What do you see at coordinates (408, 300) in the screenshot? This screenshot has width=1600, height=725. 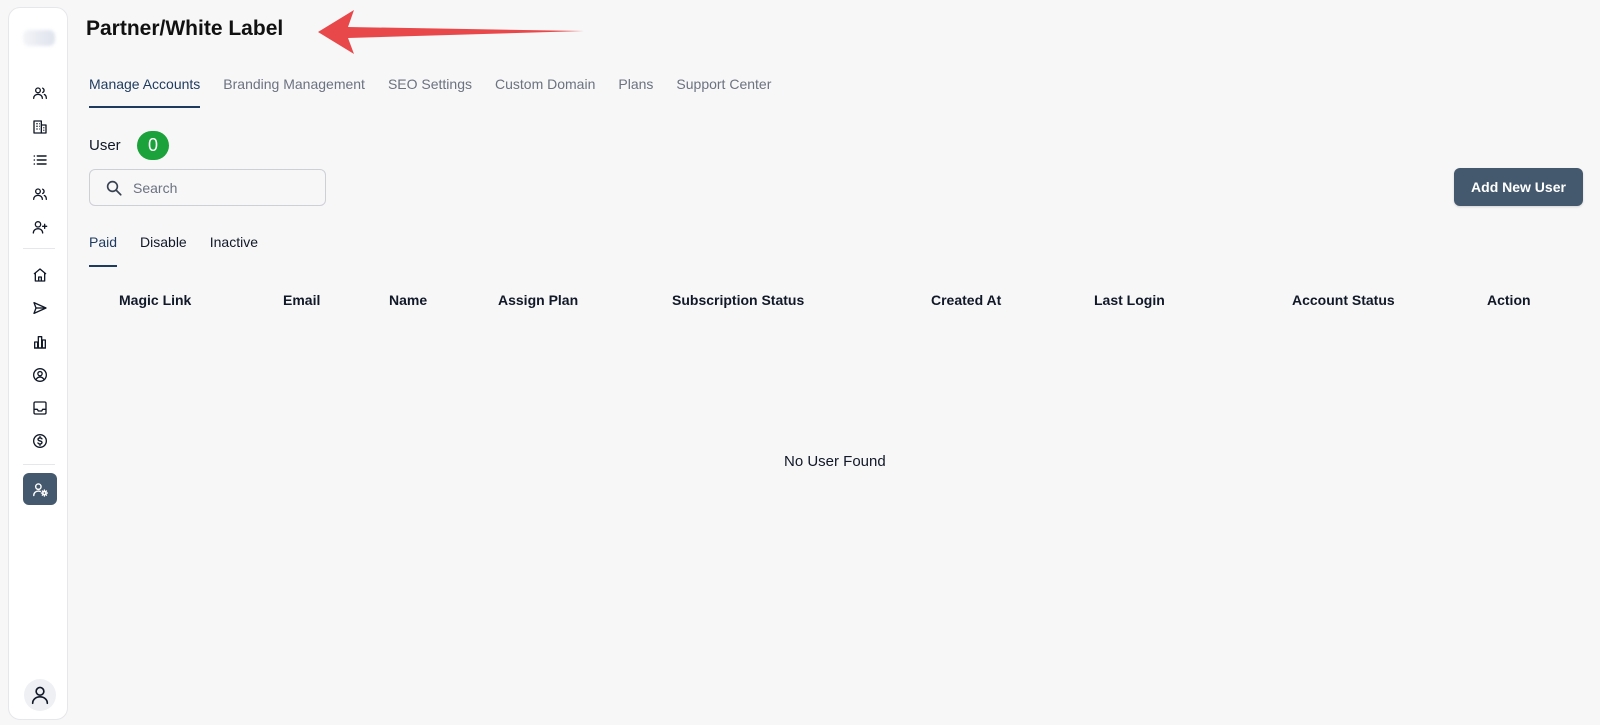 I see `column-header-name: Name` at bounding box center [408, 300].